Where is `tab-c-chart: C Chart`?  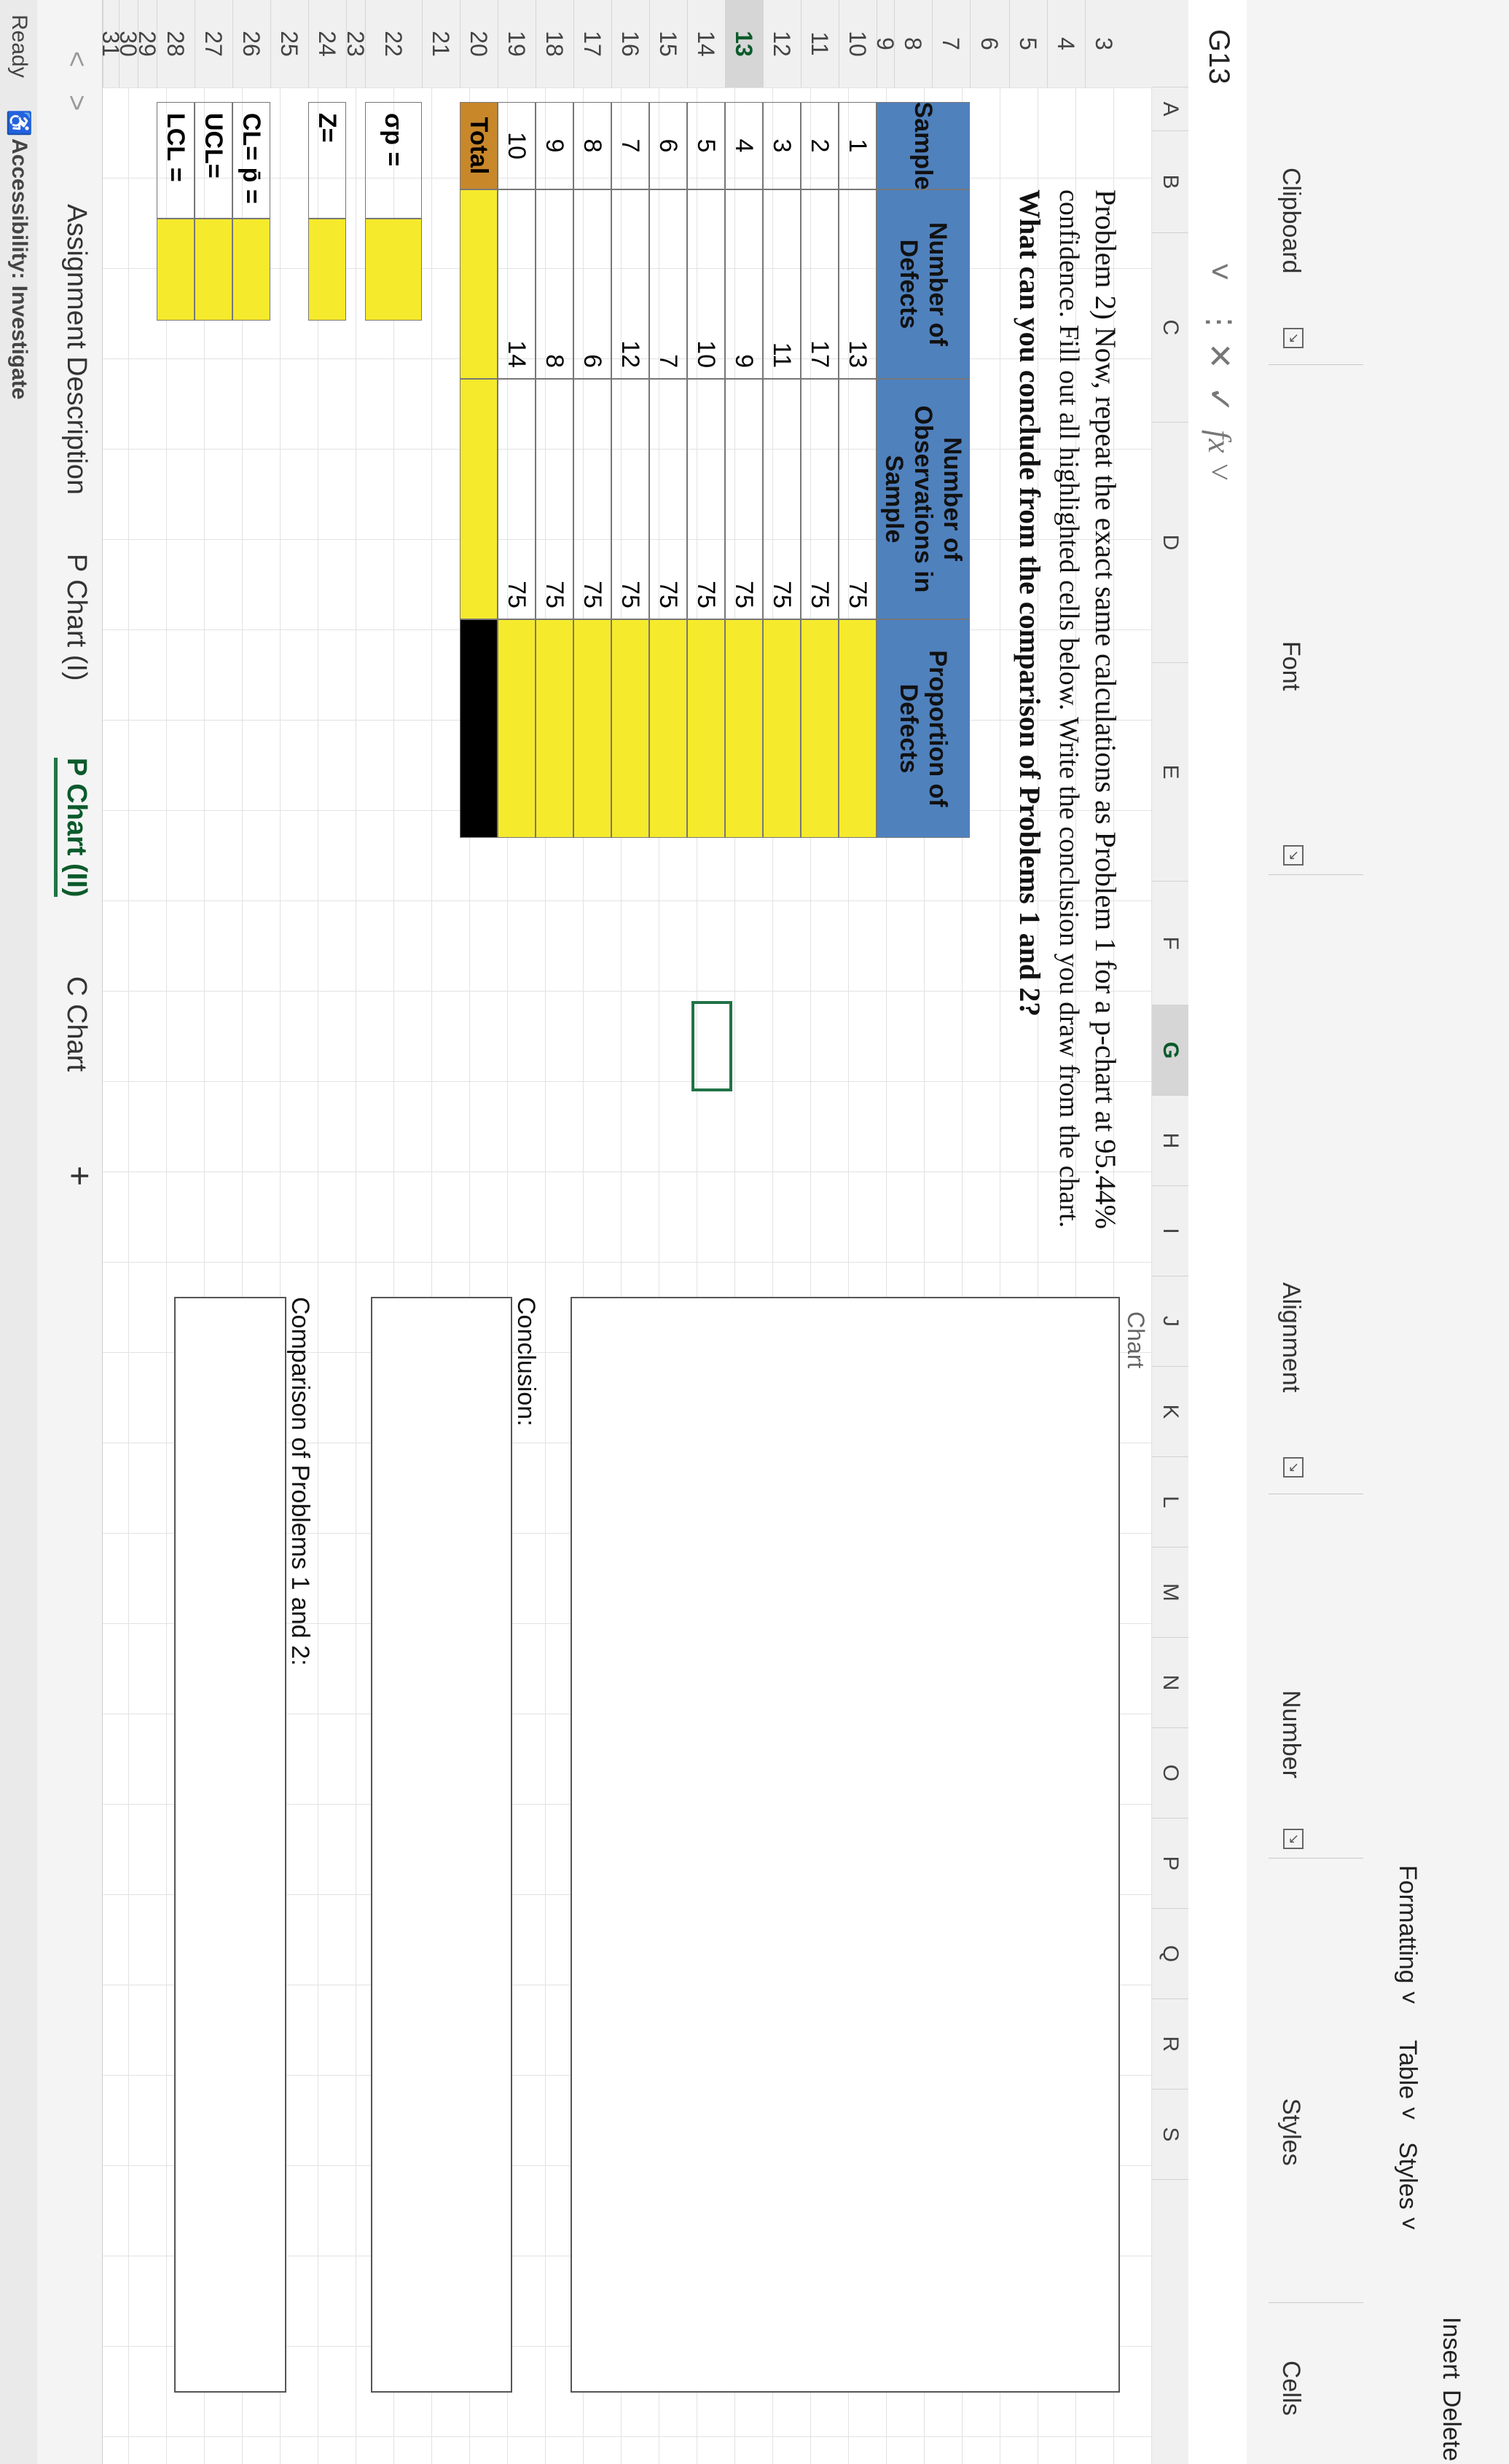 tab-c-chart: C Chart is located at coordinates (76, 1024).